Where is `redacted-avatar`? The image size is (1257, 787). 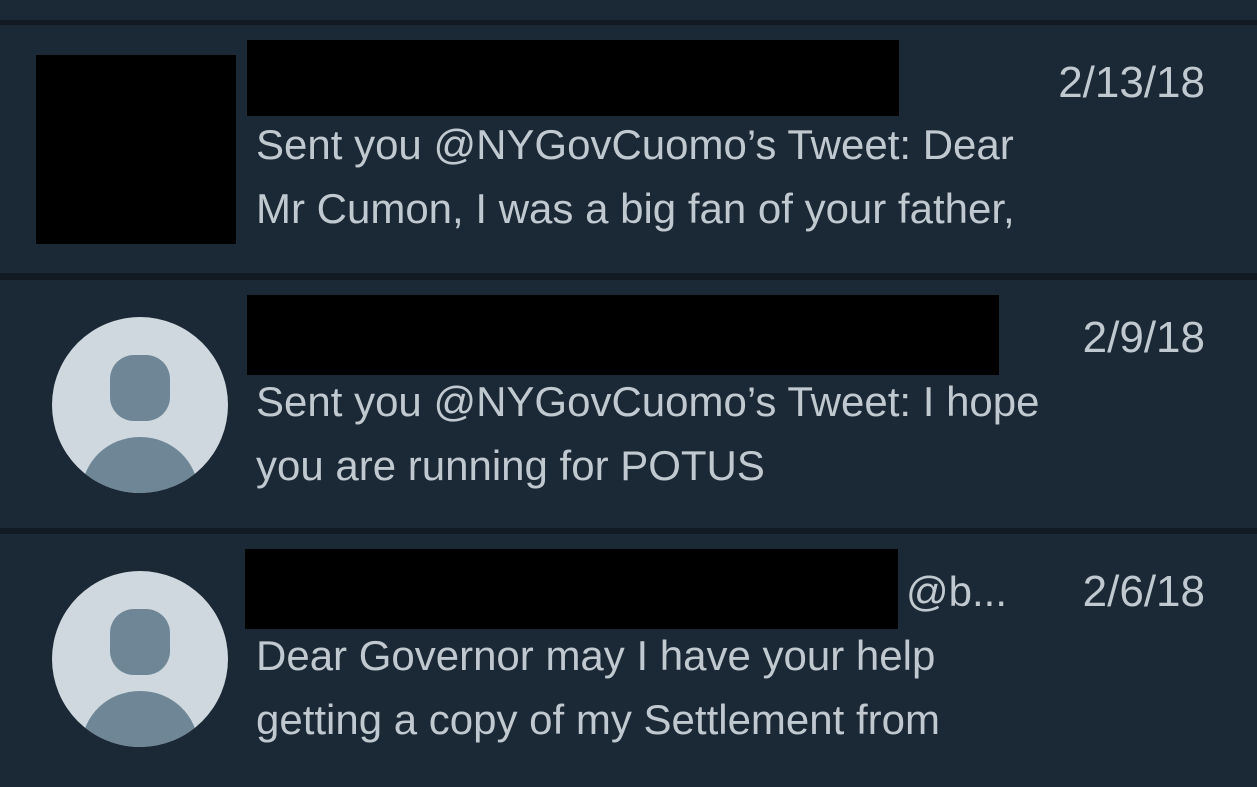
redacted-avatar is located at coordinates (136, 149).